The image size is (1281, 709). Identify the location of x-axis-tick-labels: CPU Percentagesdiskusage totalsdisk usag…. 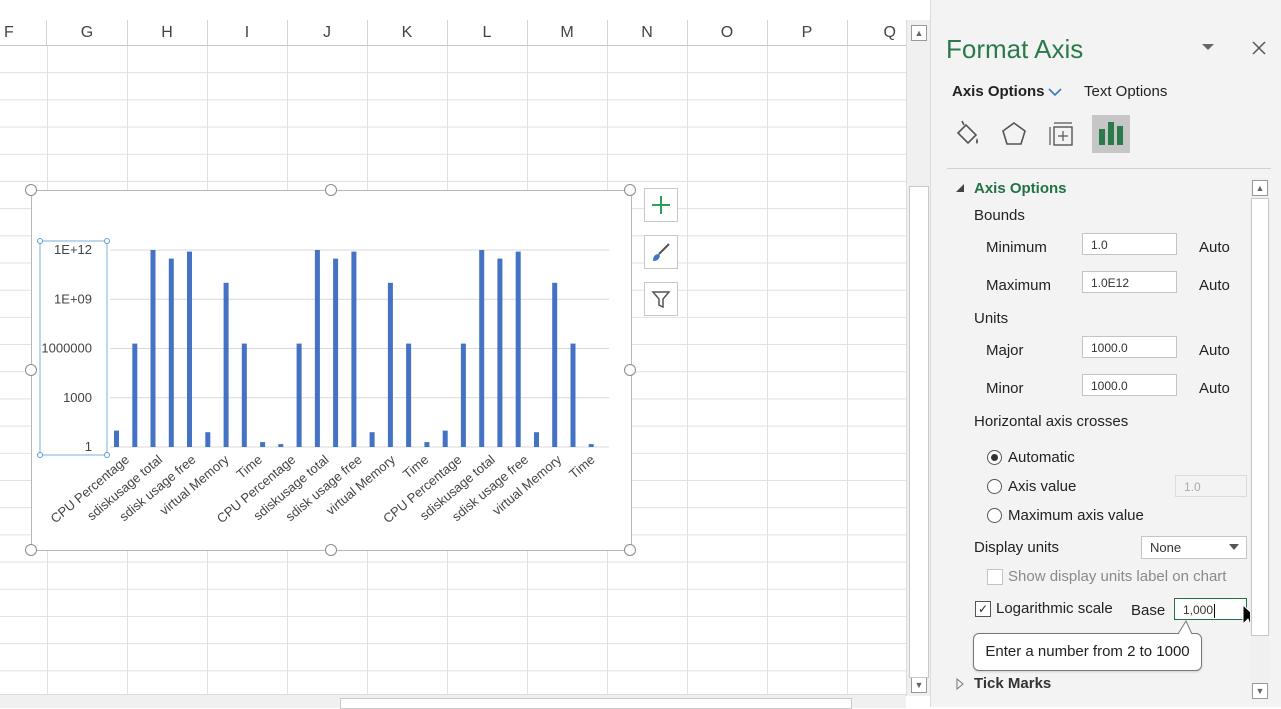
(323, 488).